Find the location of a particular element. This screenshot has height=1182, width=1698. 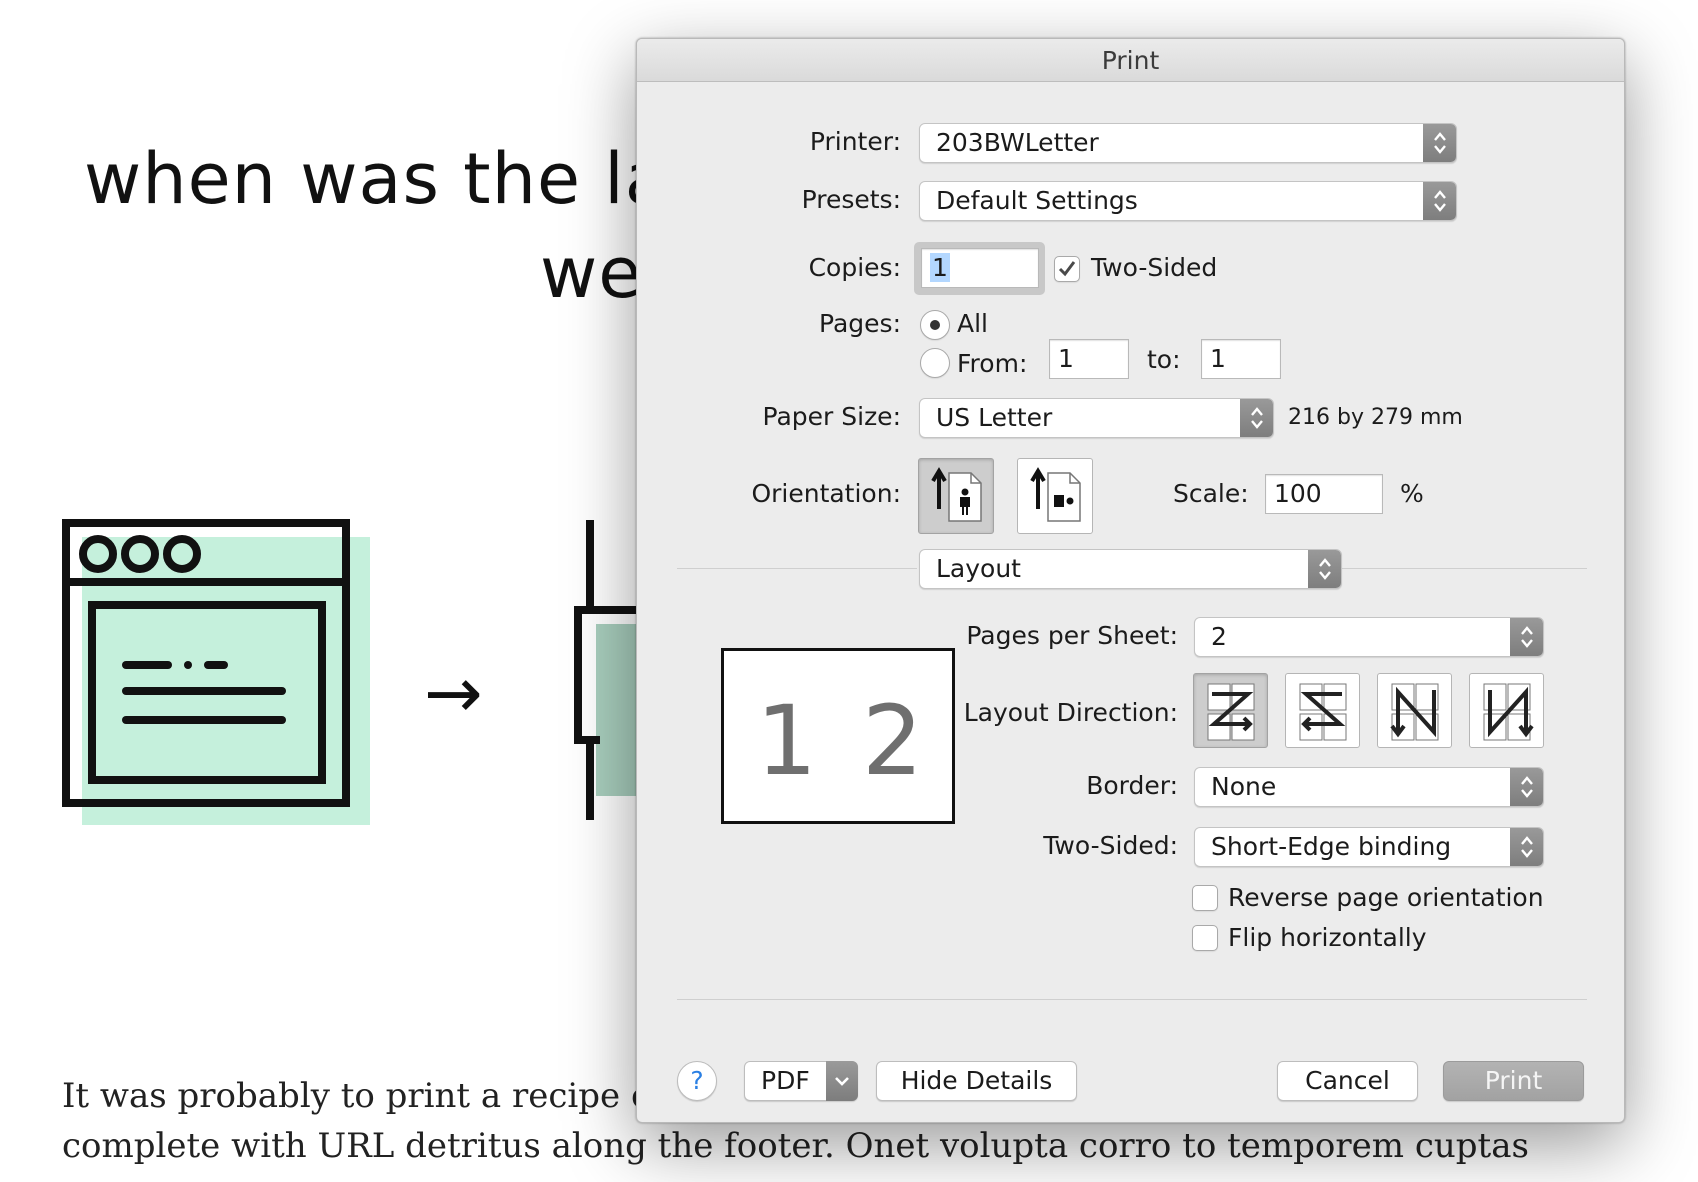

pages-per-sheet-label: Pages per Sheet: is located at coordinates (1072, 635).